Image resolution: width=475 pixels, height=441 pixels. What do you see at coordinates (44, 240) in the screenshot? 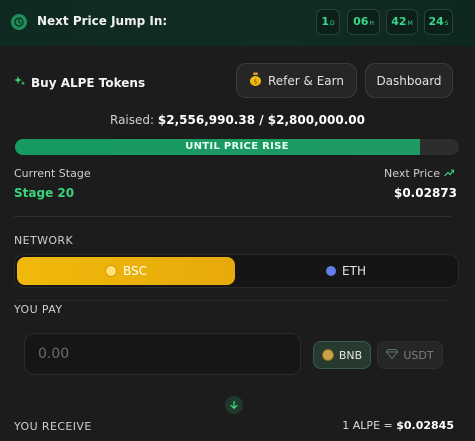
I see `network-label: NETWORK` at bounding box center [44, 240].